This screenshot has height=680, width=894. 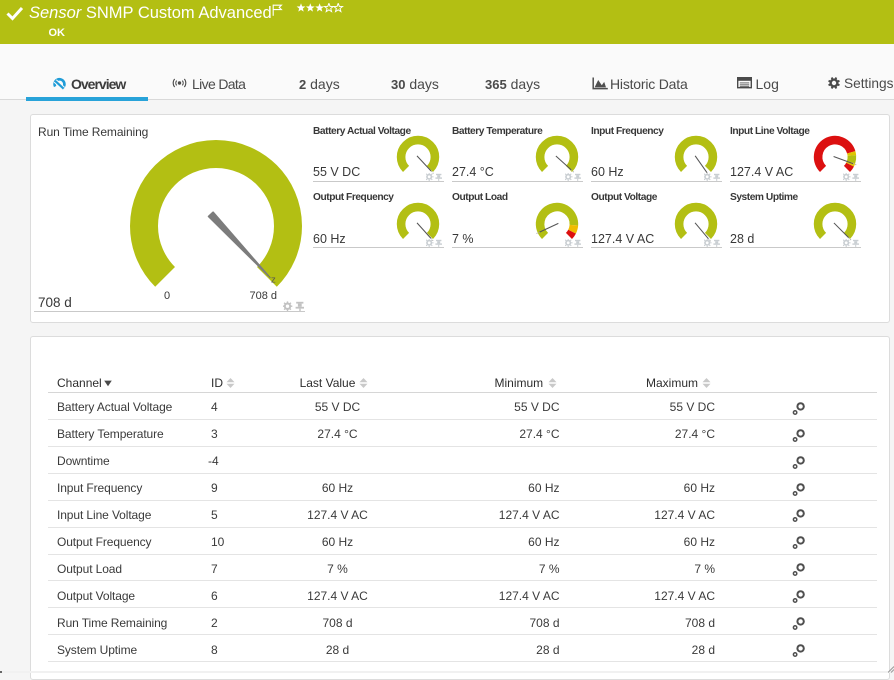 What do you see at coordinates (273, 280) in the screenshot?
I see `svg-text: z` at bounding box center [273, 280].